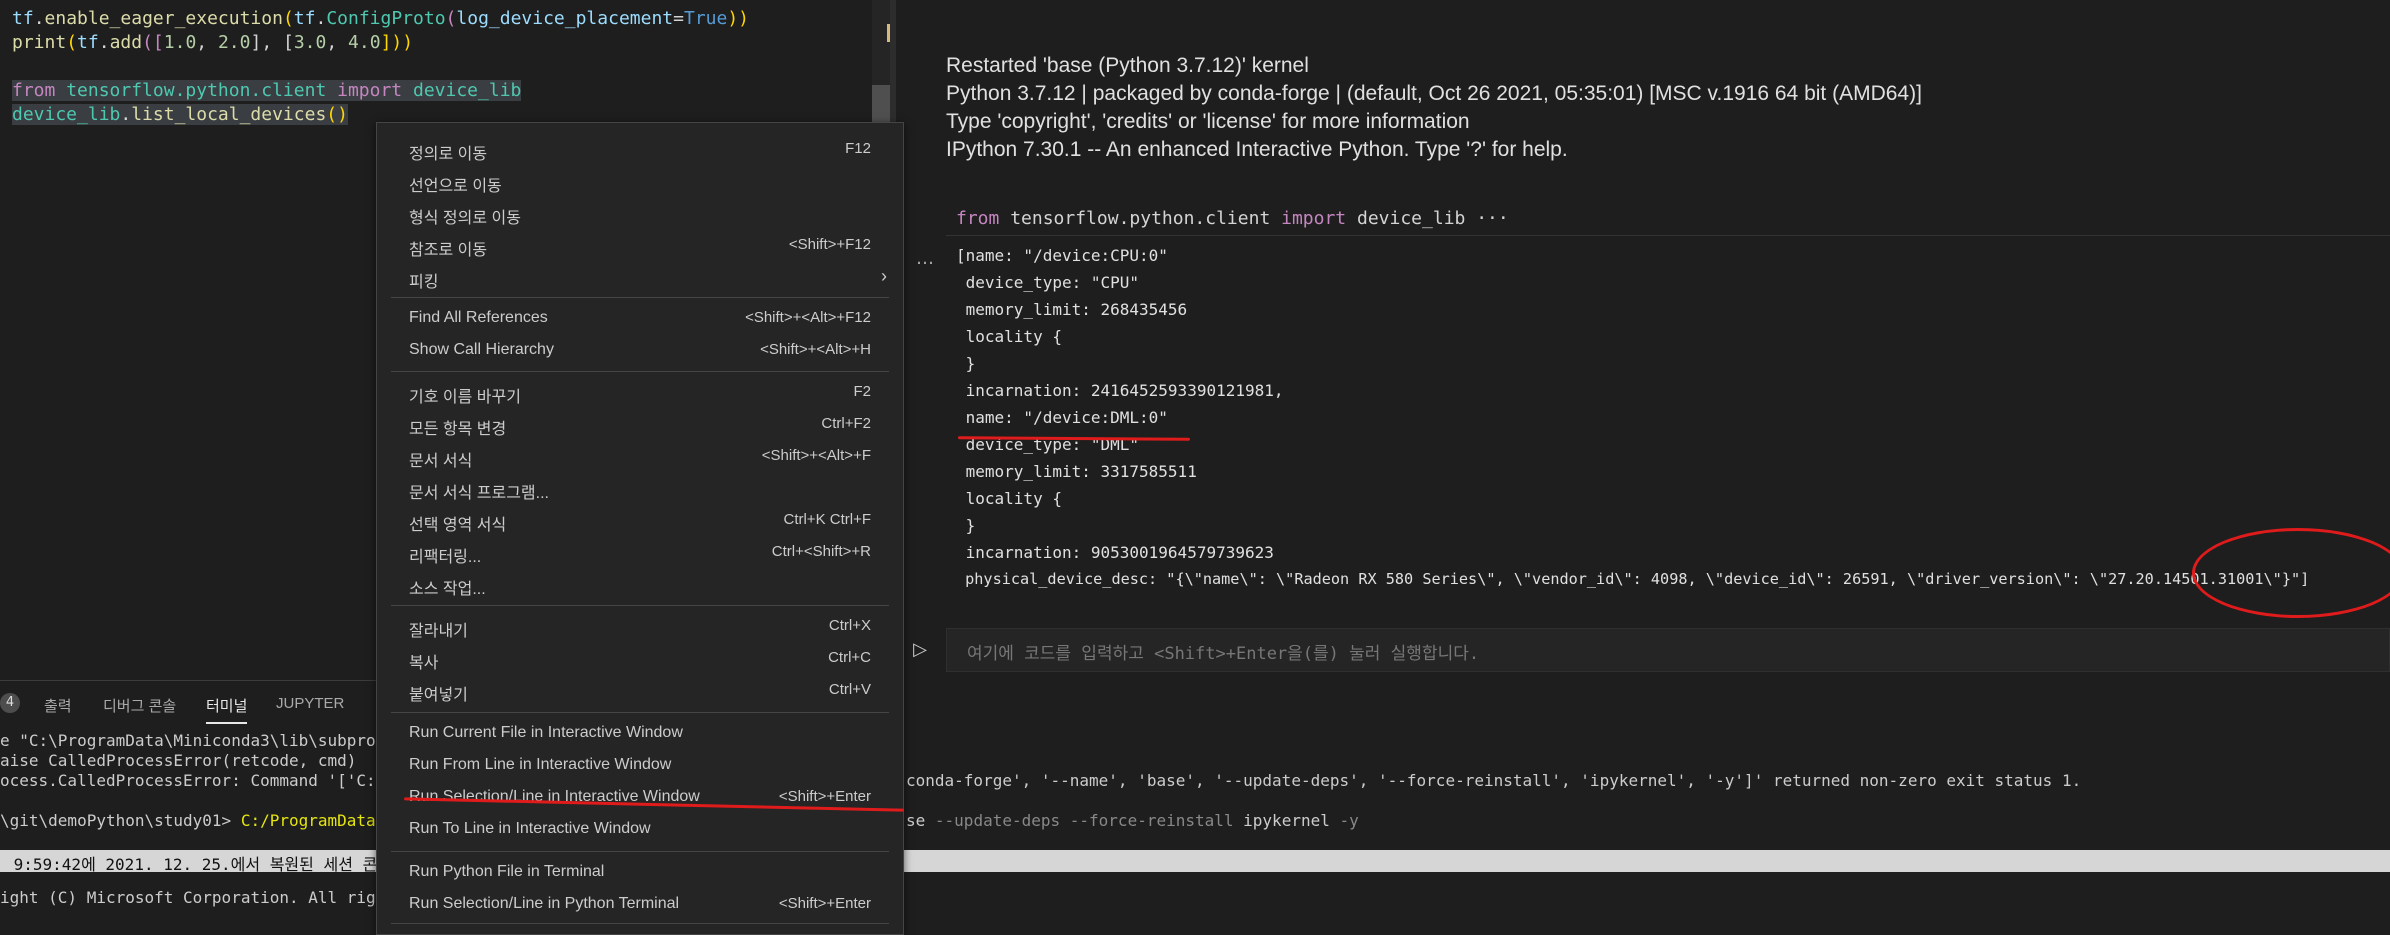 The image size is (2390, 935). I want to click on menu-item-run-current-file-interactive: Run Current File in Interactive Window, so click(640, 734).